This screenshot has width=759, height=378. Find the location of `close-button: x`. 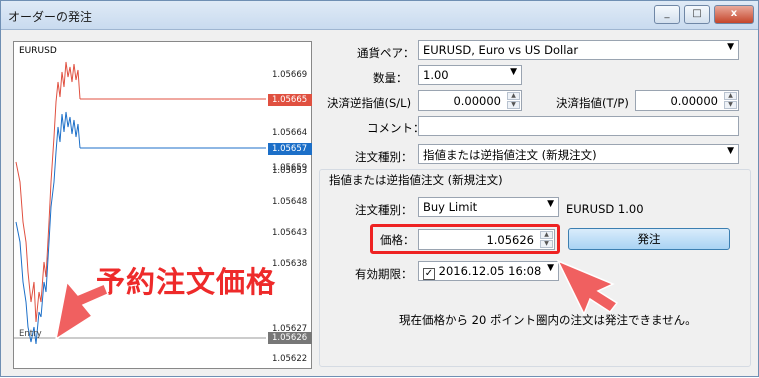

close-button: x is located at coordinates (734, 14).